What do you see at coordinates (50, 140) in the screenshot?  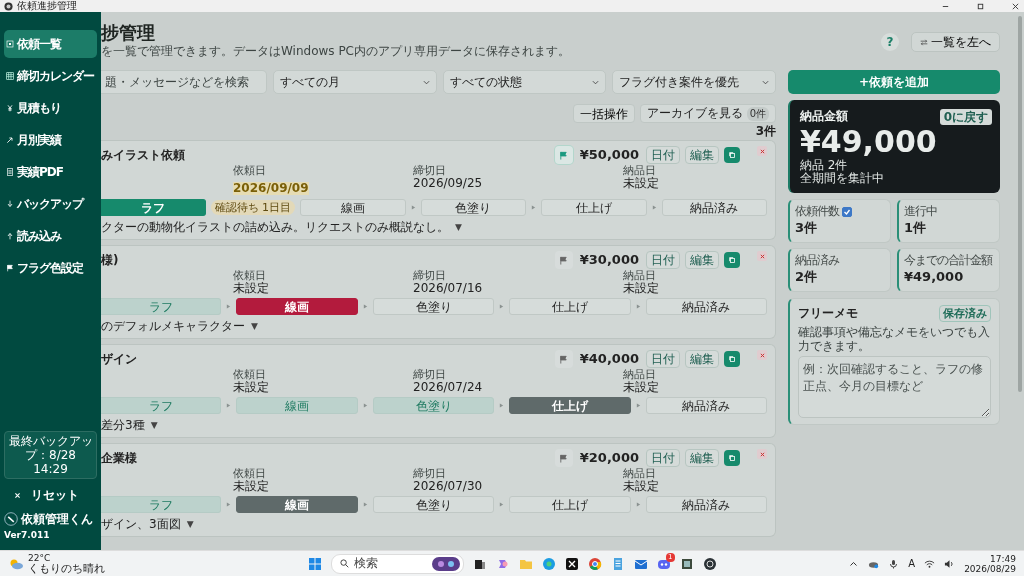 I see `sidebar-item: 月別実績` at bounding box center [50, 140].